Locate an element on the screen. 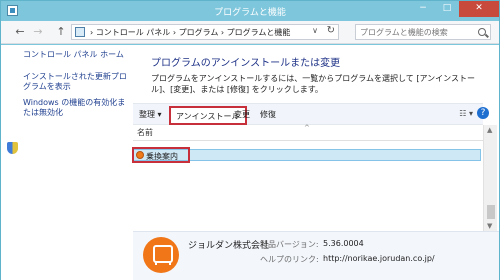 Image resolution: width=500 pixels, height=280 pixels. sidebar-item-windows-features: Windows の機能の有効化または無効化 is located at coordinates (76, 108).